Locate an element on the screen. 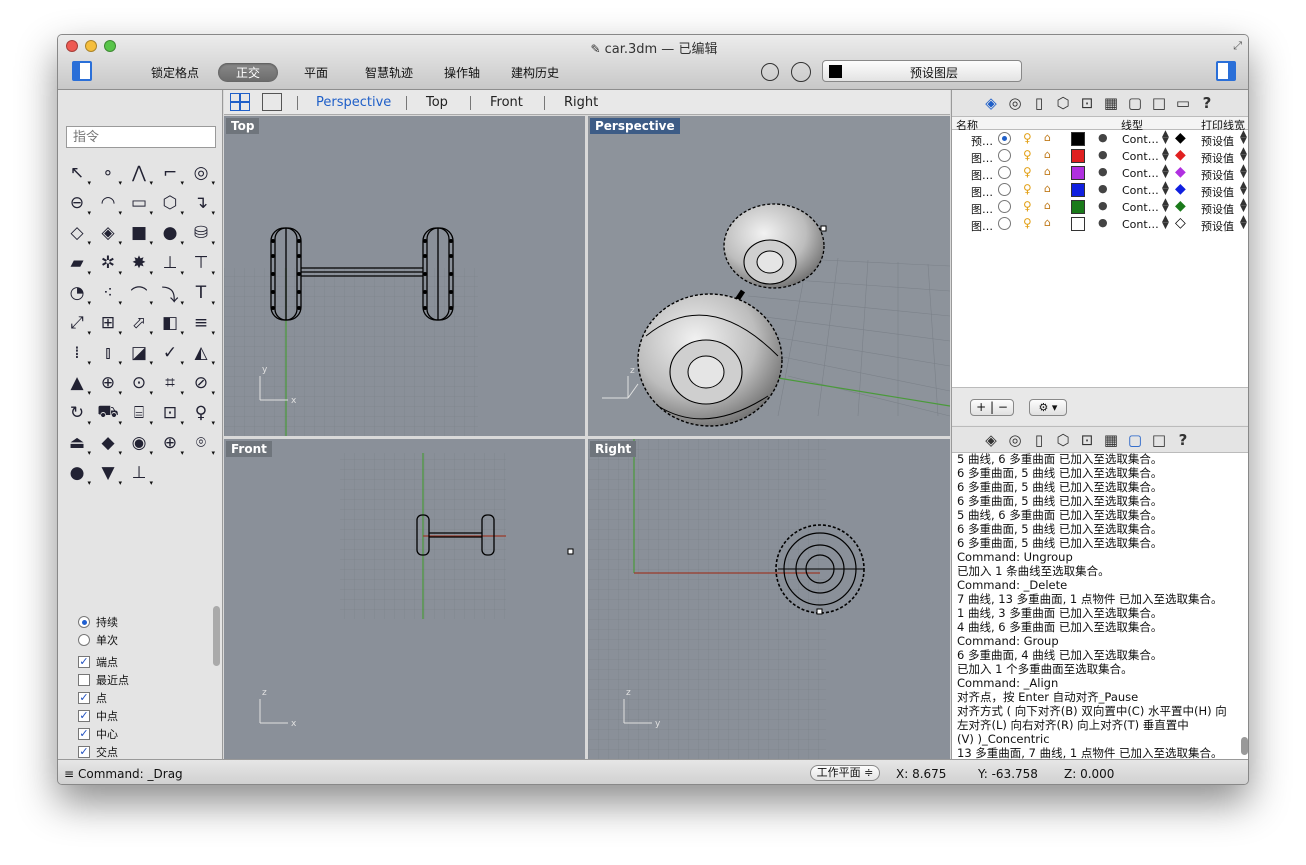 The height and width of the screenshot is (865, 1306). once-radio is located at coordinates (84, 640).